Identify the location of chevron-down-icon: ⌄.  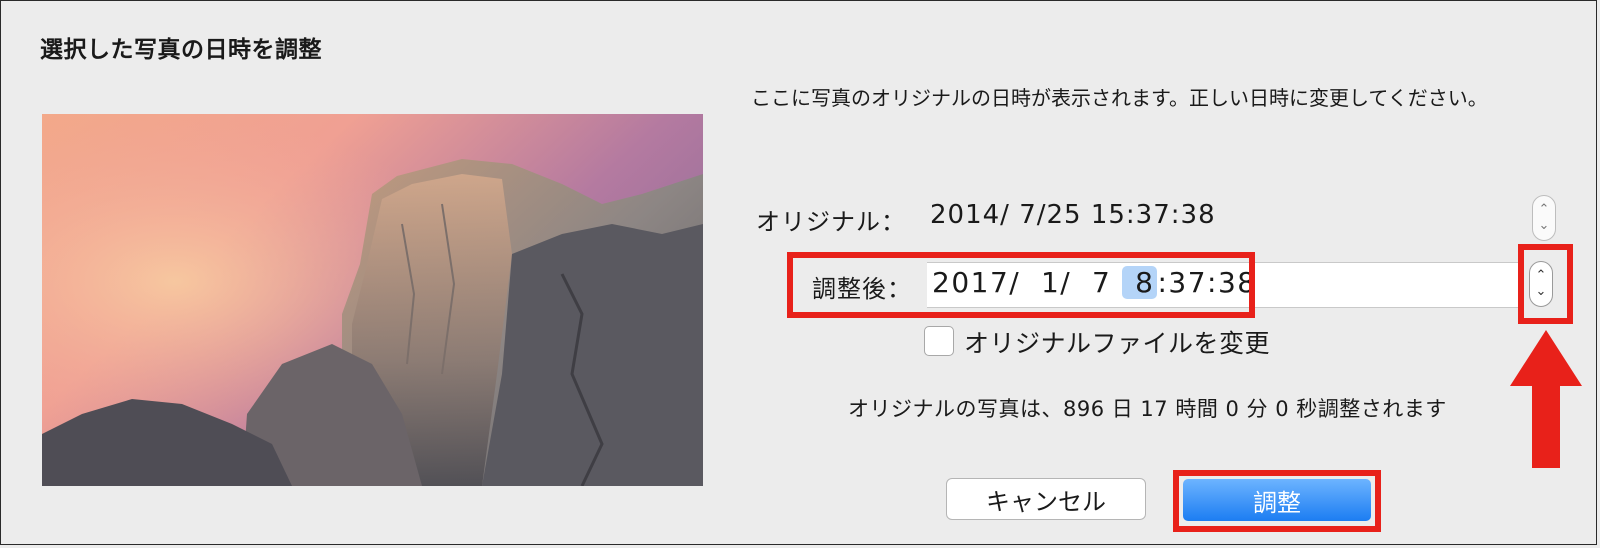
(1544, 225).